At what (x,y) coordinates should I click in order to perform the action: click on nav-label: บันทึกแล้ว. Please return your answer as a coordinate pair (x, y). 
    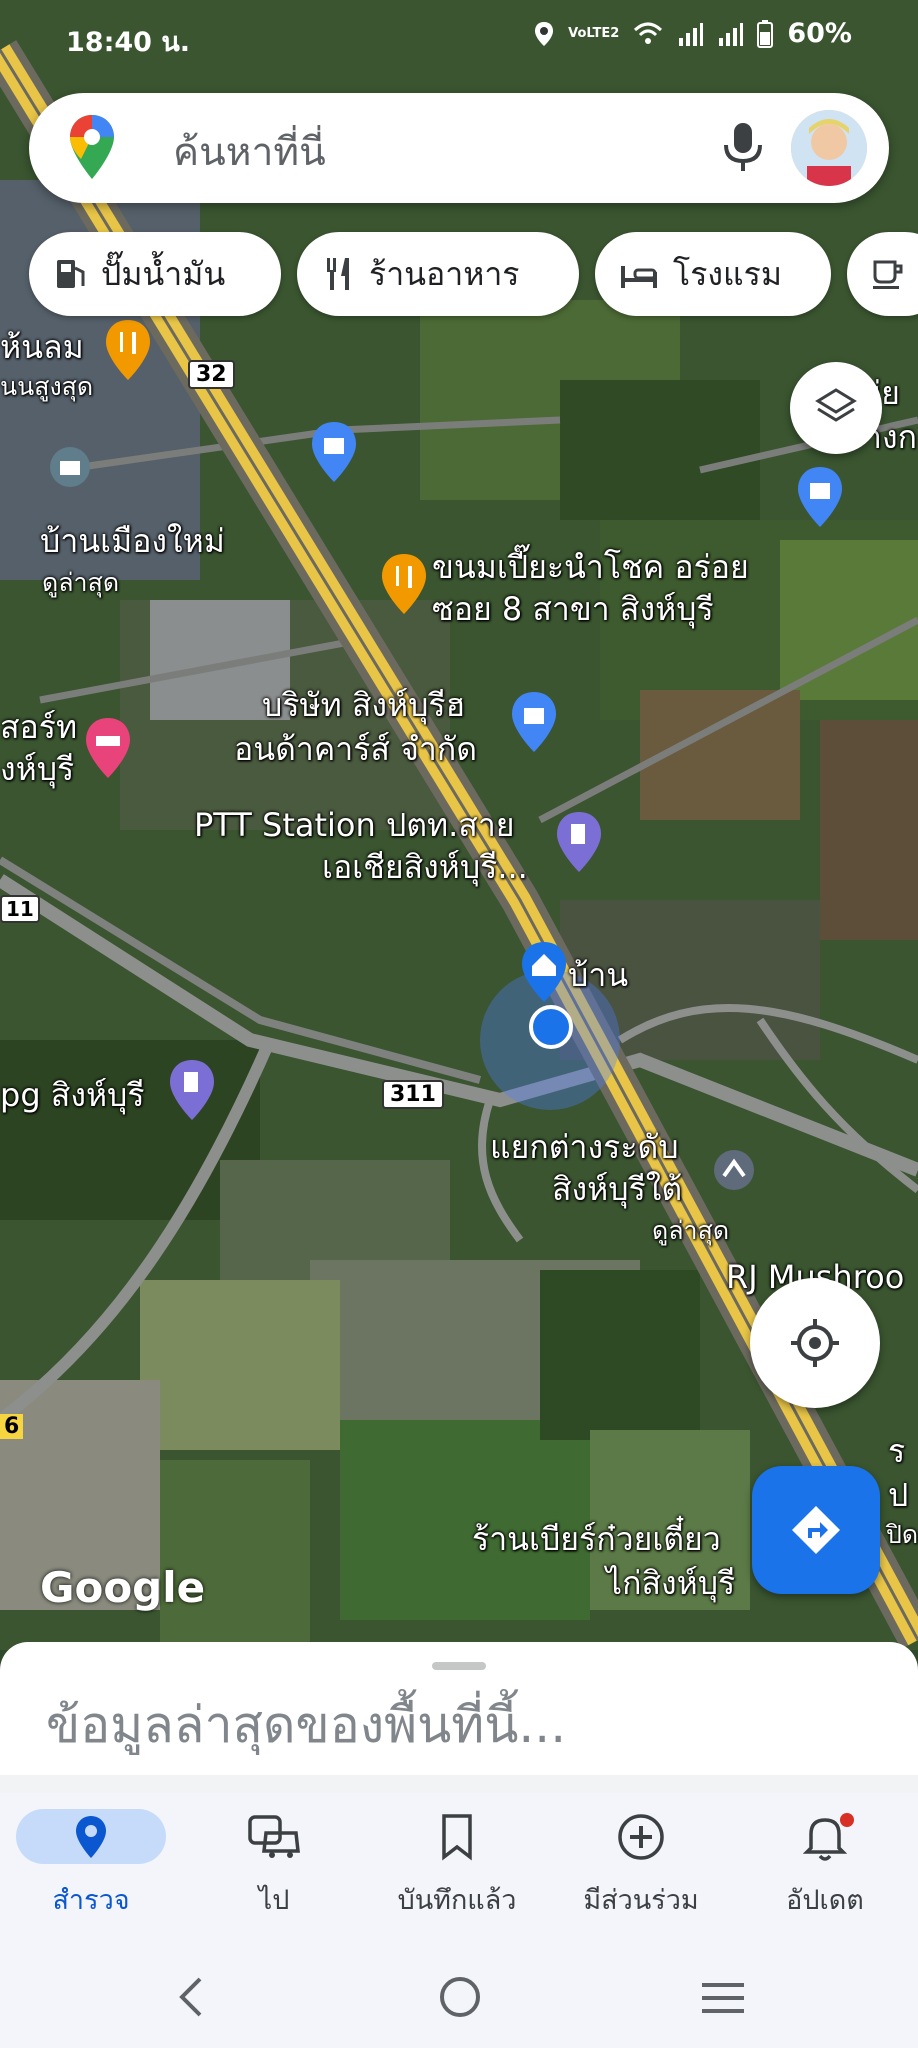
    Looking at the image, I should click on (457, 1900).